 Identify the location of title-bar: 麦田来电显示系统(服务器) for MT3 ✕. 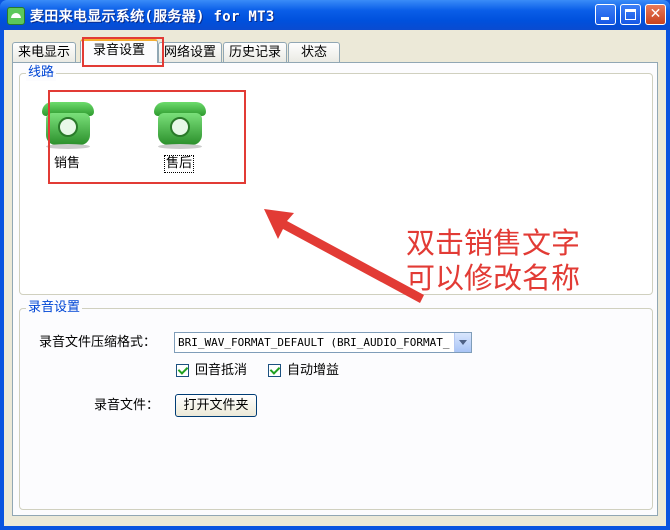
(335, 15).